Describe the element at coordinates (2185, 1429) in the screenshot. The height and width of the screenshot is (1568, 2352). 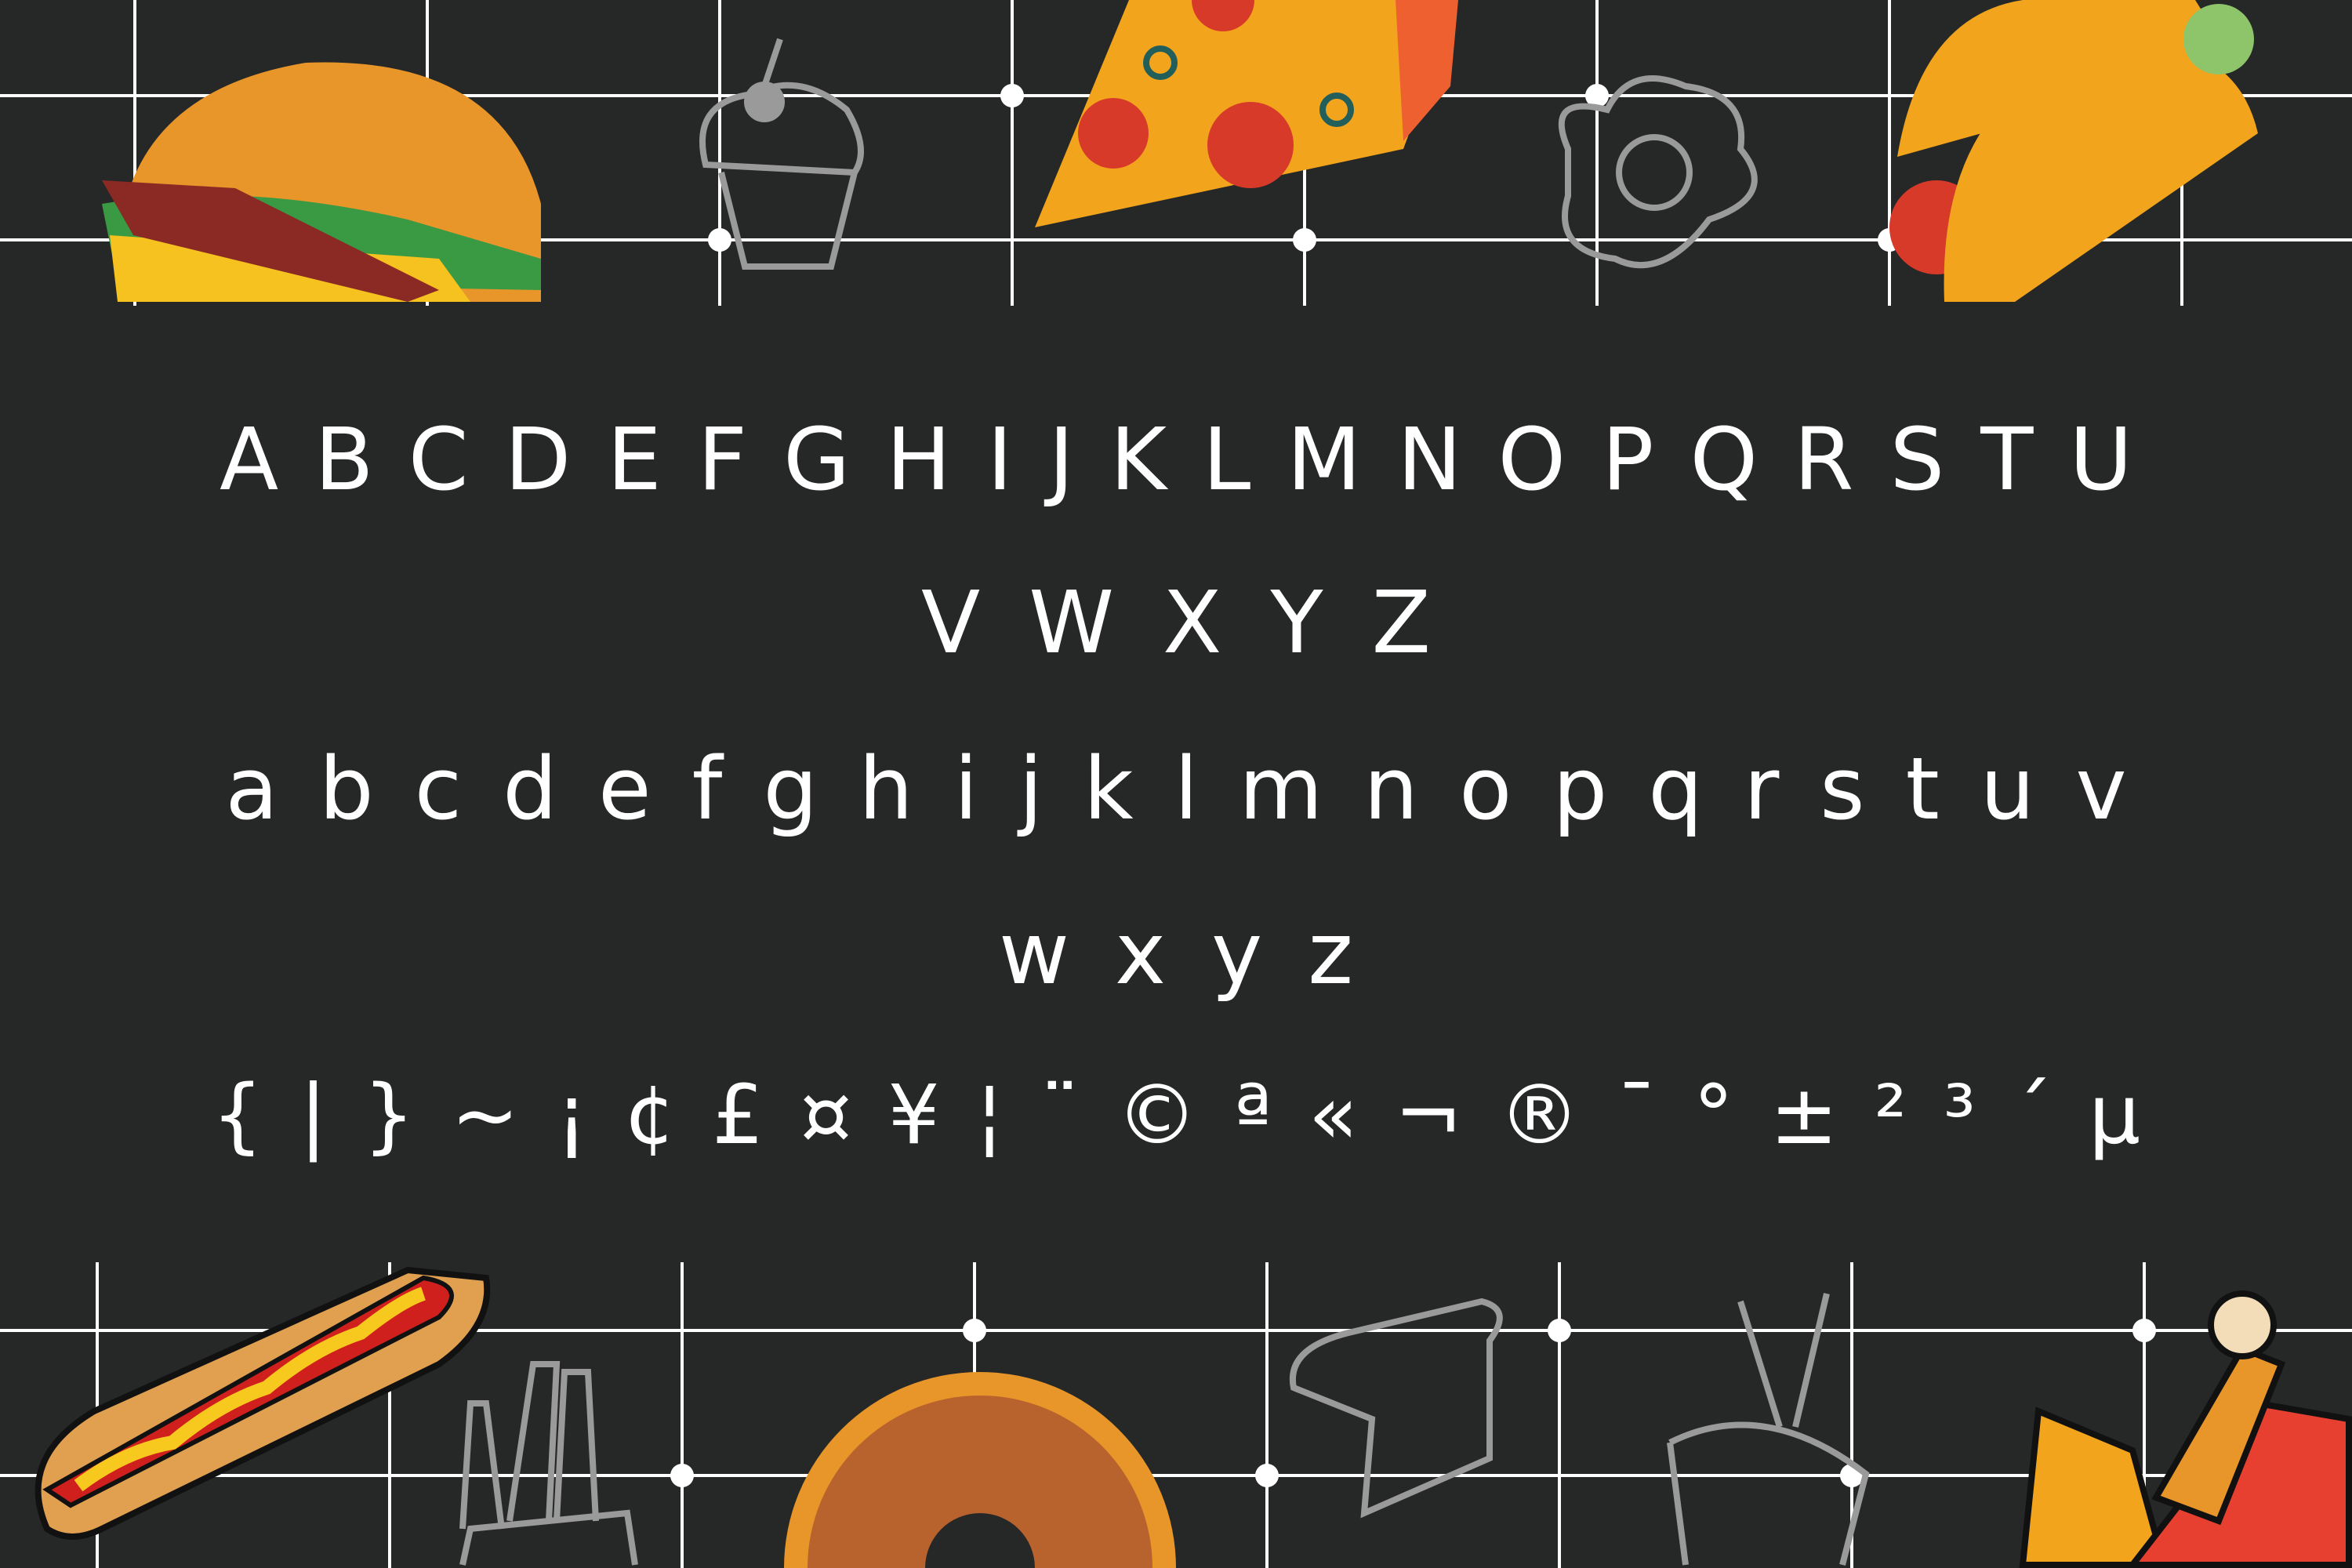
I see `chicken-leg-icon` at that location.